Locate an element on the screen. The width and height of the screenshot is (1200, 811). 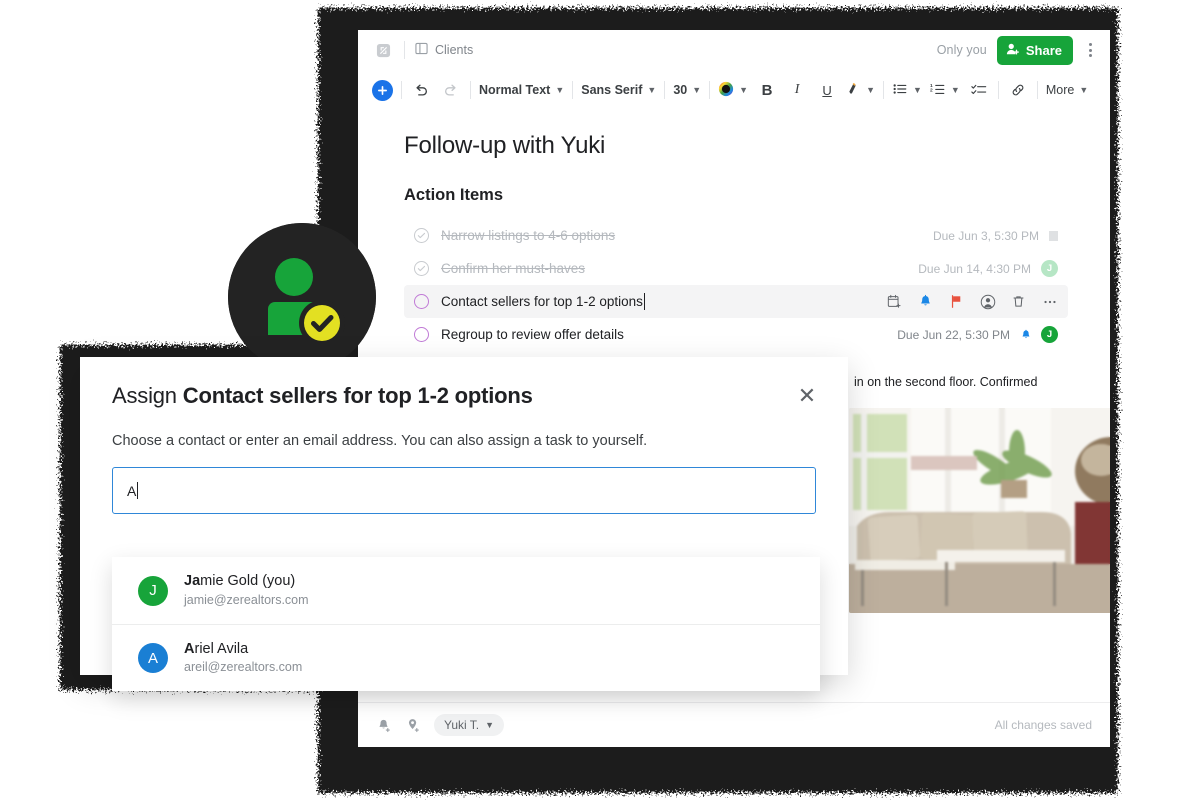
table-row: Contact sellers for top 1-2 options is located at coordinates (736, 301).